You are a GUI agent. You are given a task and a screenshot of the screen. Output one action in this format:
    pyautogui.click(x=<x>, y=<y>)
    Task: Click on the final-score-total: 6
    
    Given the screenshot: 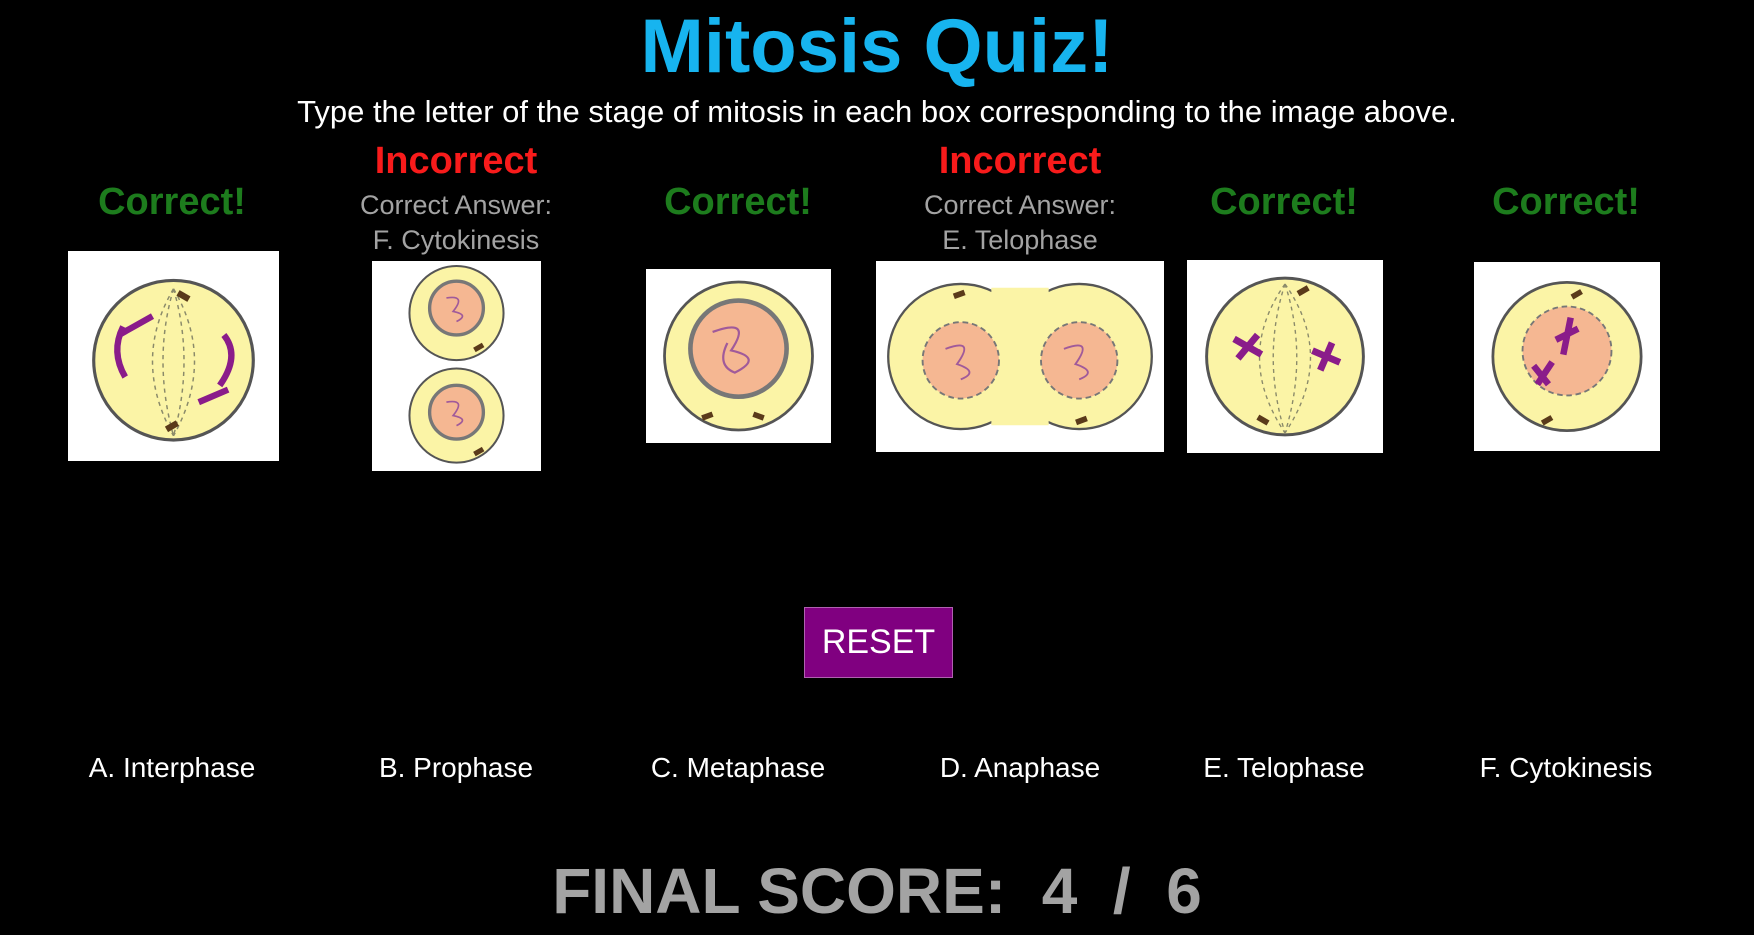 What is the action you would take?
    pyautogui.click(x=1184, y=891)
    